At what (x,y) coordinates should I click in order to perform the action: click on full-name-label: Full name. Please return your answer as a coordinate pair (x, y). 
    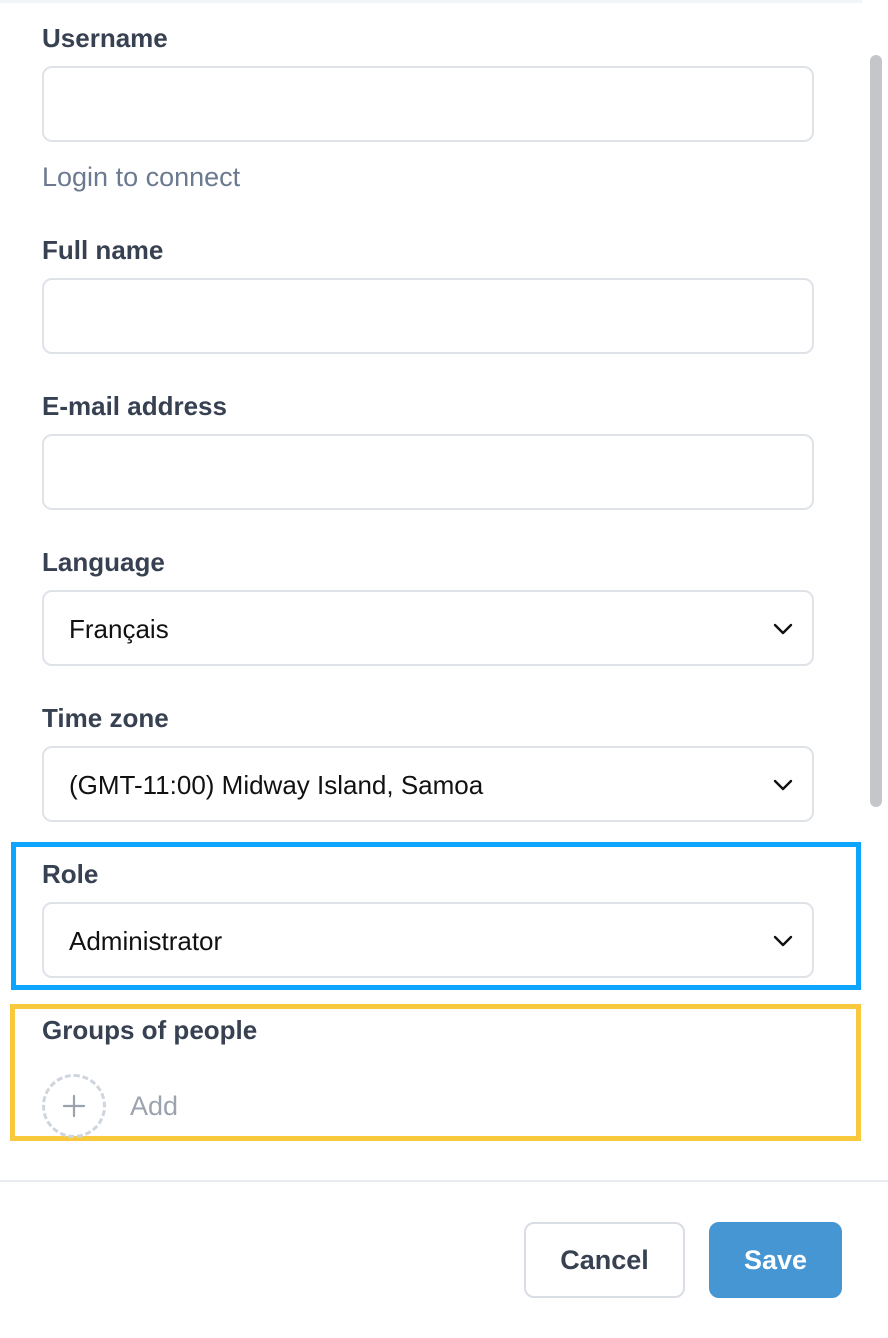
    Looking at the image, I should click on (103, 250).